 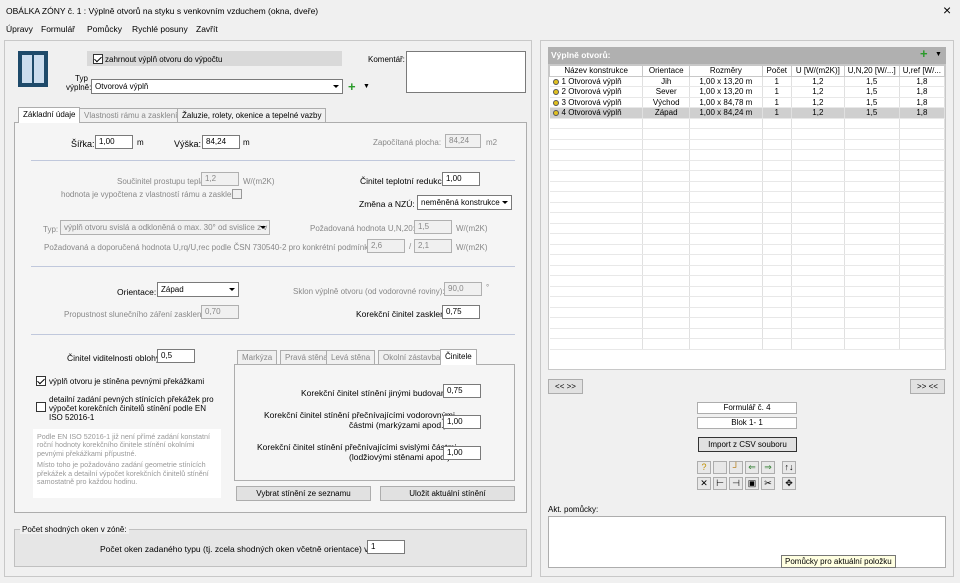 I want to click on col-count: Počet, so click(x=777, y=71).